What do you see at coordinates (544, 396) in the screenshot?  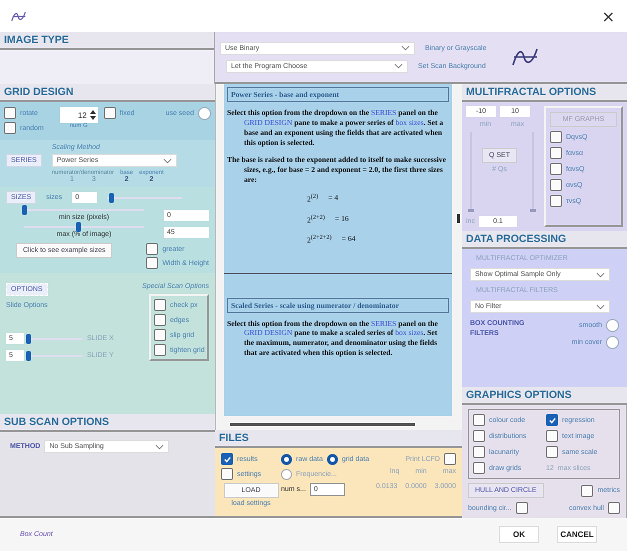 I see `section-header: GRAPHICS OPTIONS` at bounding box center [544, 396].